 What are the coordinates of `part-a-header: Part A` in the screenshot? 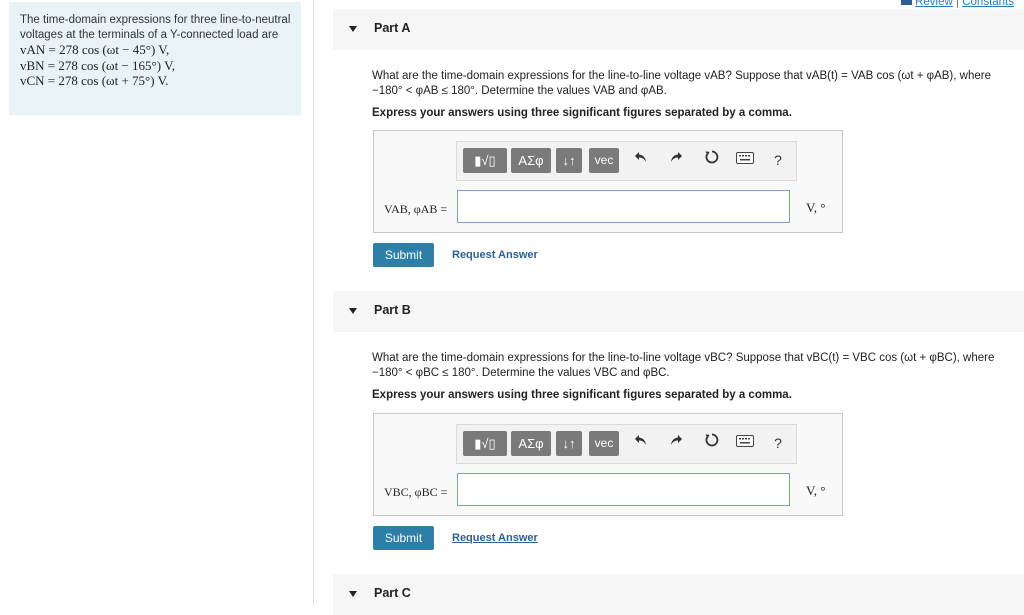 It's located at (678, 29).